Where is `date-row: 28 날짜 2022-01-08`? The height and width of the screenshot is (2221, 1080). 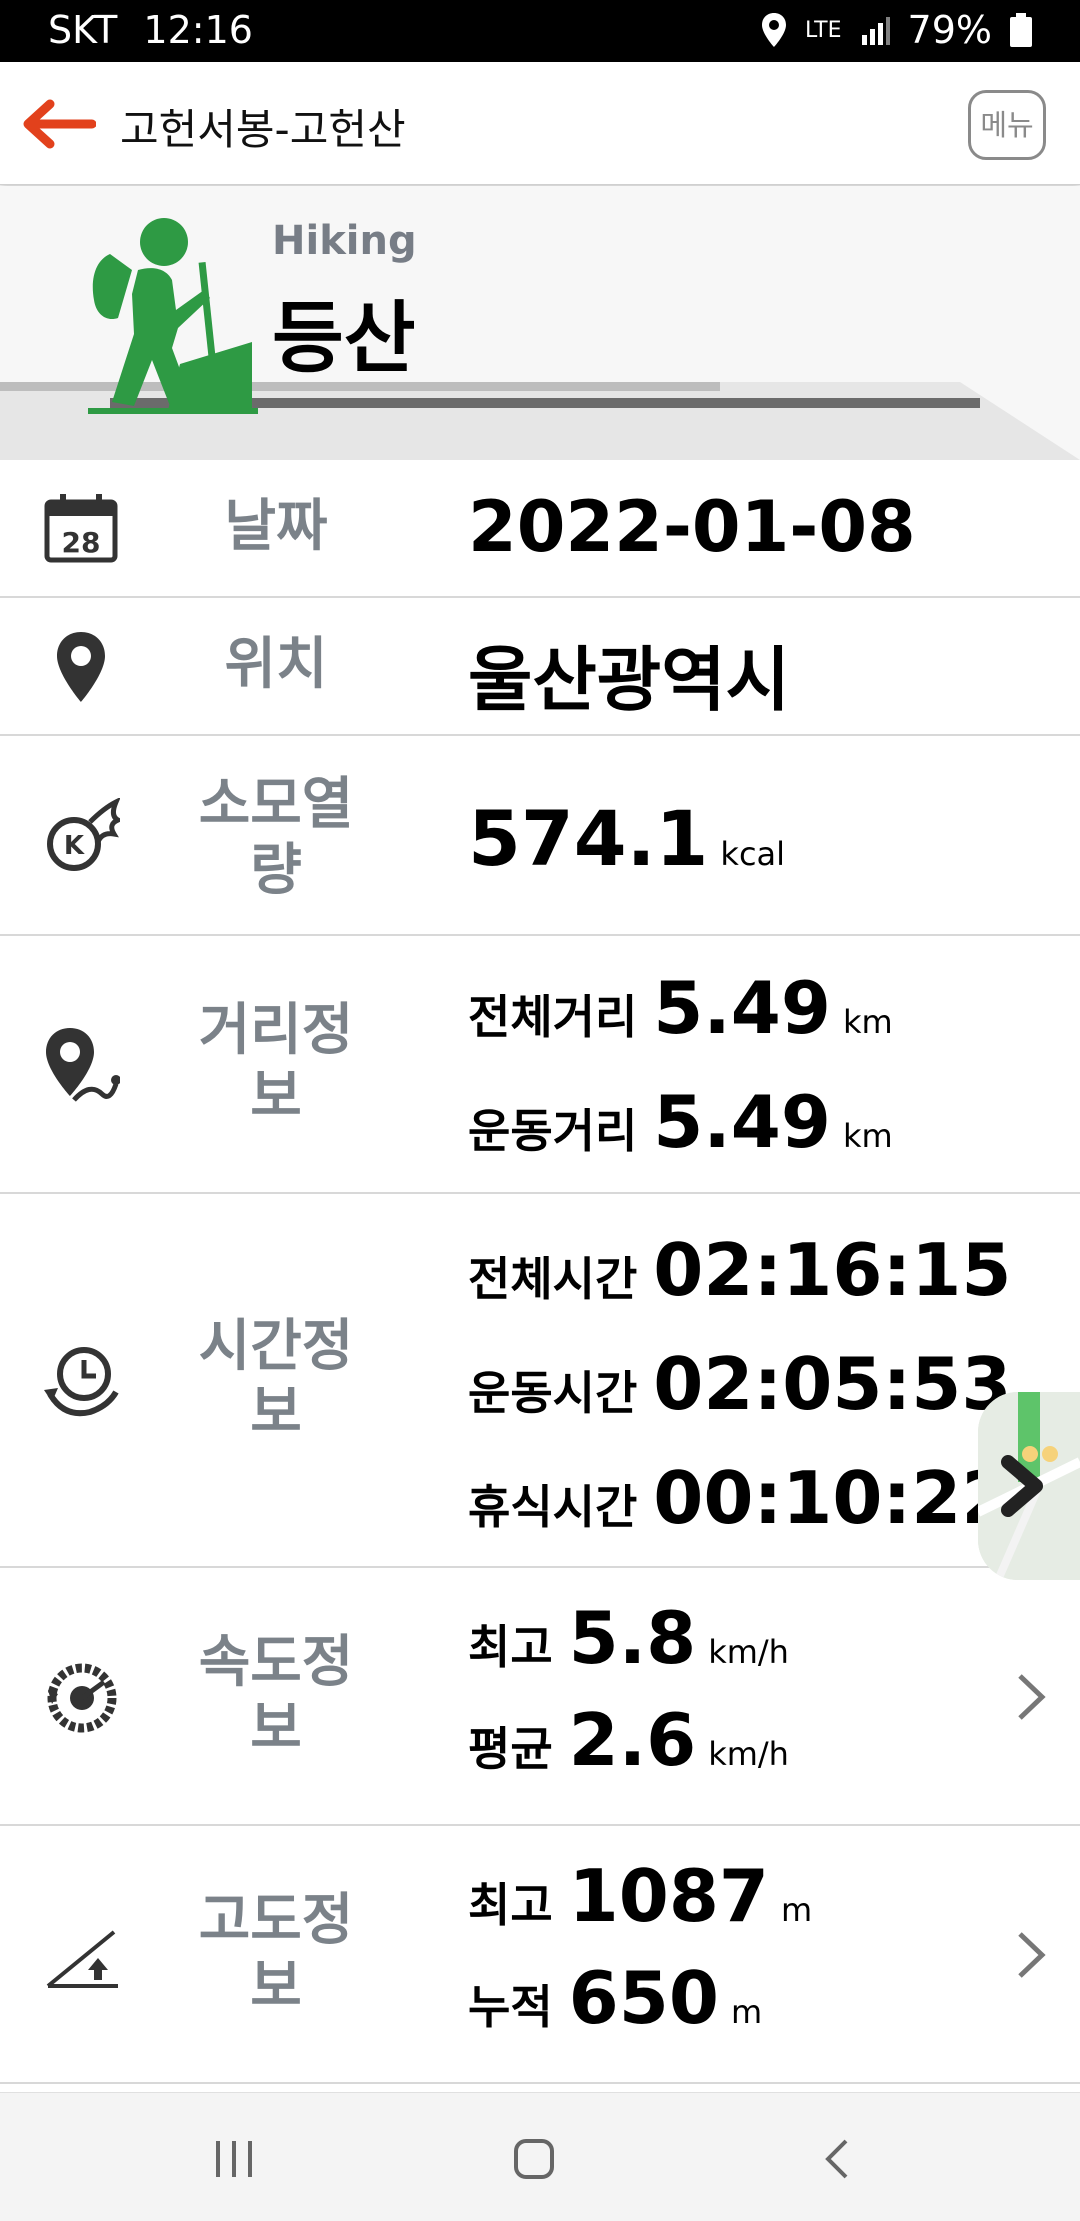
date-row: 28 날짜 2022-01-08 is located at coordinates (540, 529).